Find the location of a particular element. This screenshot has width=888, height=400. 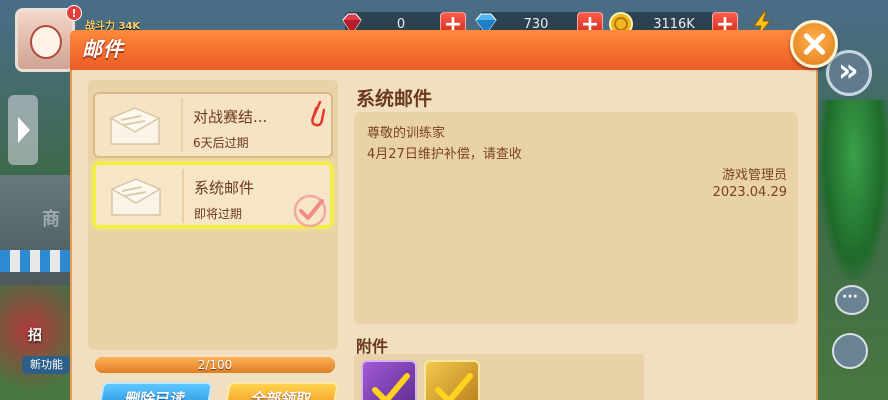

envelope-open-icon is located at coordinates (136, 197).